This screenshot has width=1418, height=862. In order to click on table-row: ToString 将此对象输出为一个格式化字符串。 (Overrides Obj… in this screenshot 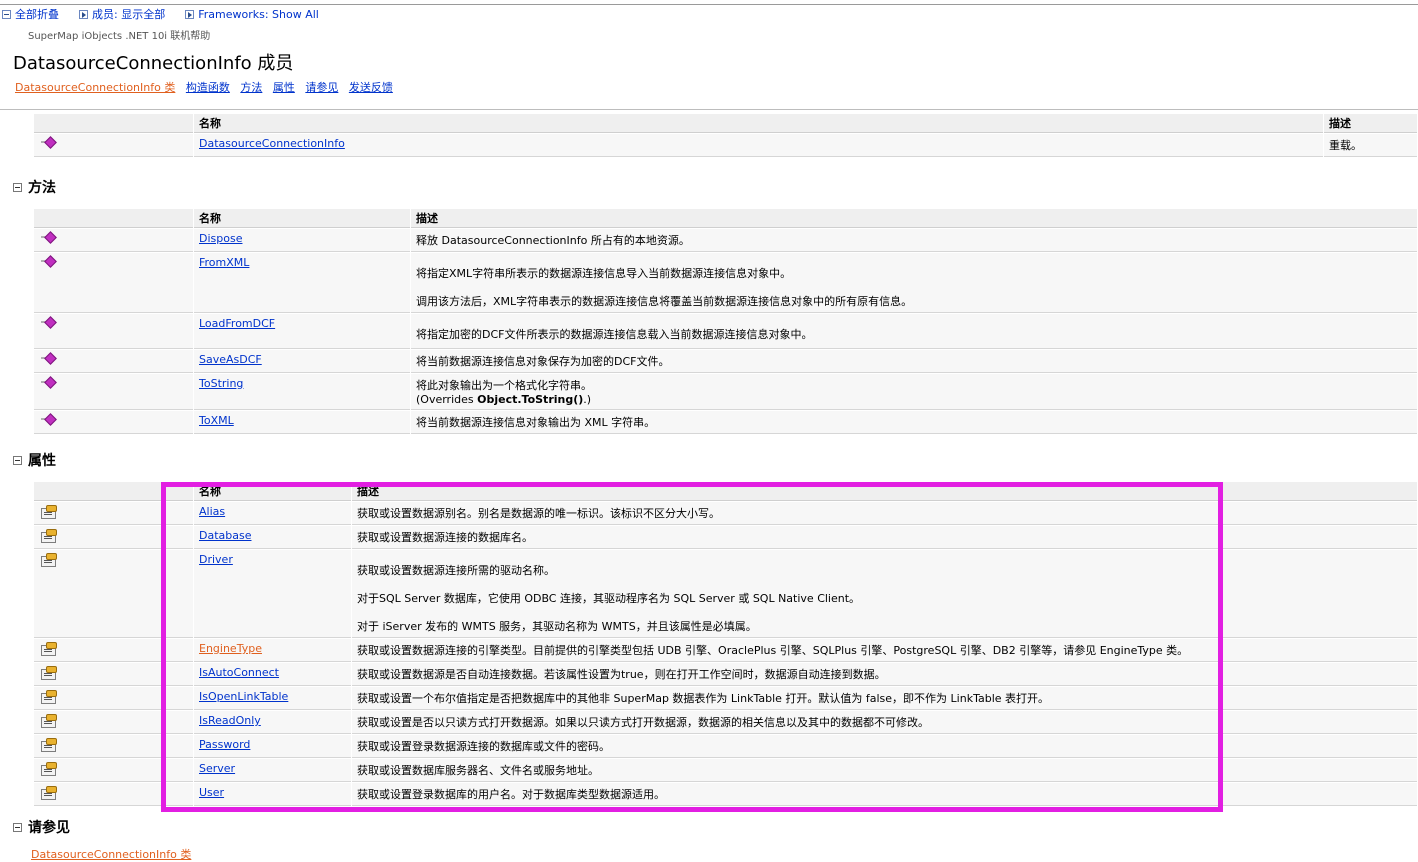, I will do `click(725, 392)`.